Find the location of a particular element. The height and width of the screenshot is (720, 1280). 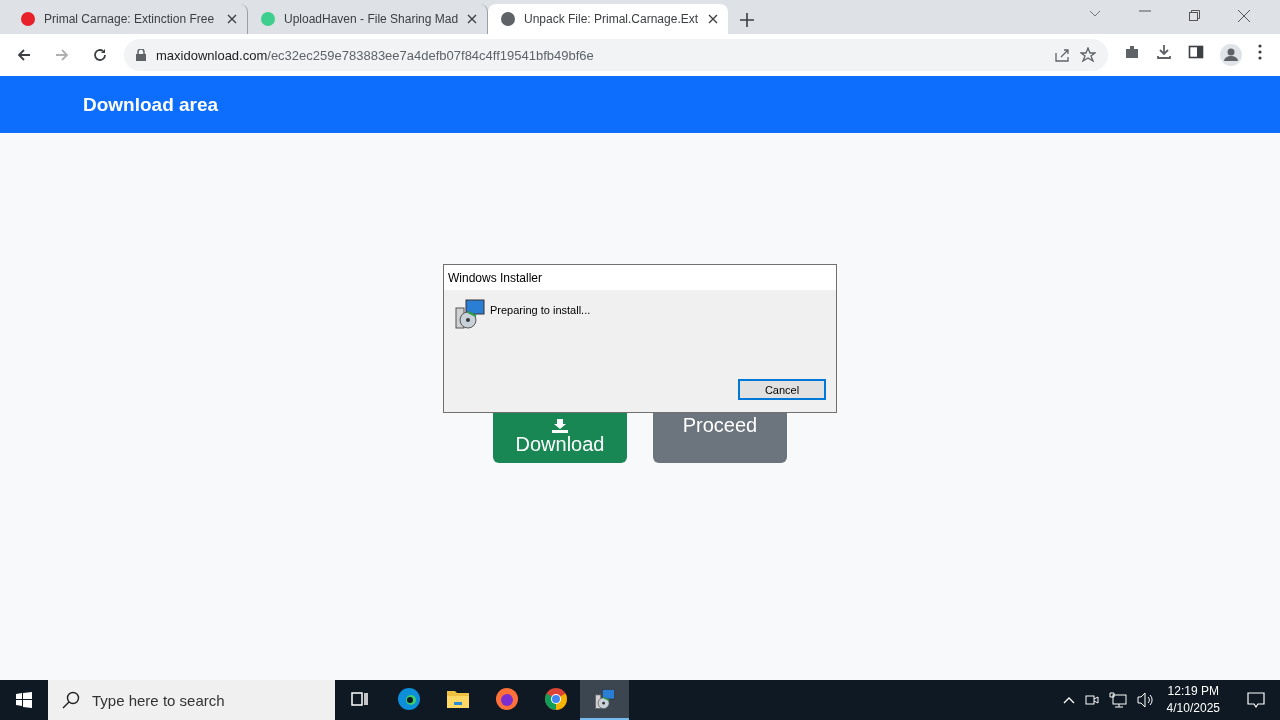

search-placeholder: Type here to search is located at coordinates (158, 700).